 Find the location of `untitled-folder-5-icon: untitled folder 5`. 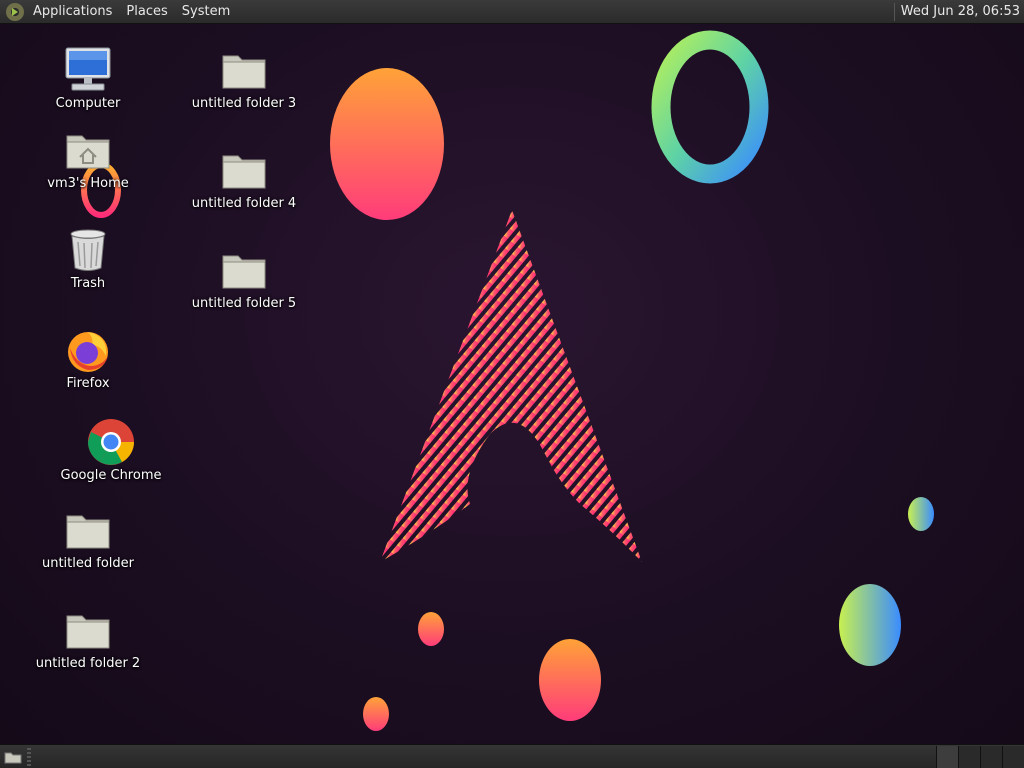

untitled-folder-5-icon: untitled folder 5 is located at coordinates (244, 278).